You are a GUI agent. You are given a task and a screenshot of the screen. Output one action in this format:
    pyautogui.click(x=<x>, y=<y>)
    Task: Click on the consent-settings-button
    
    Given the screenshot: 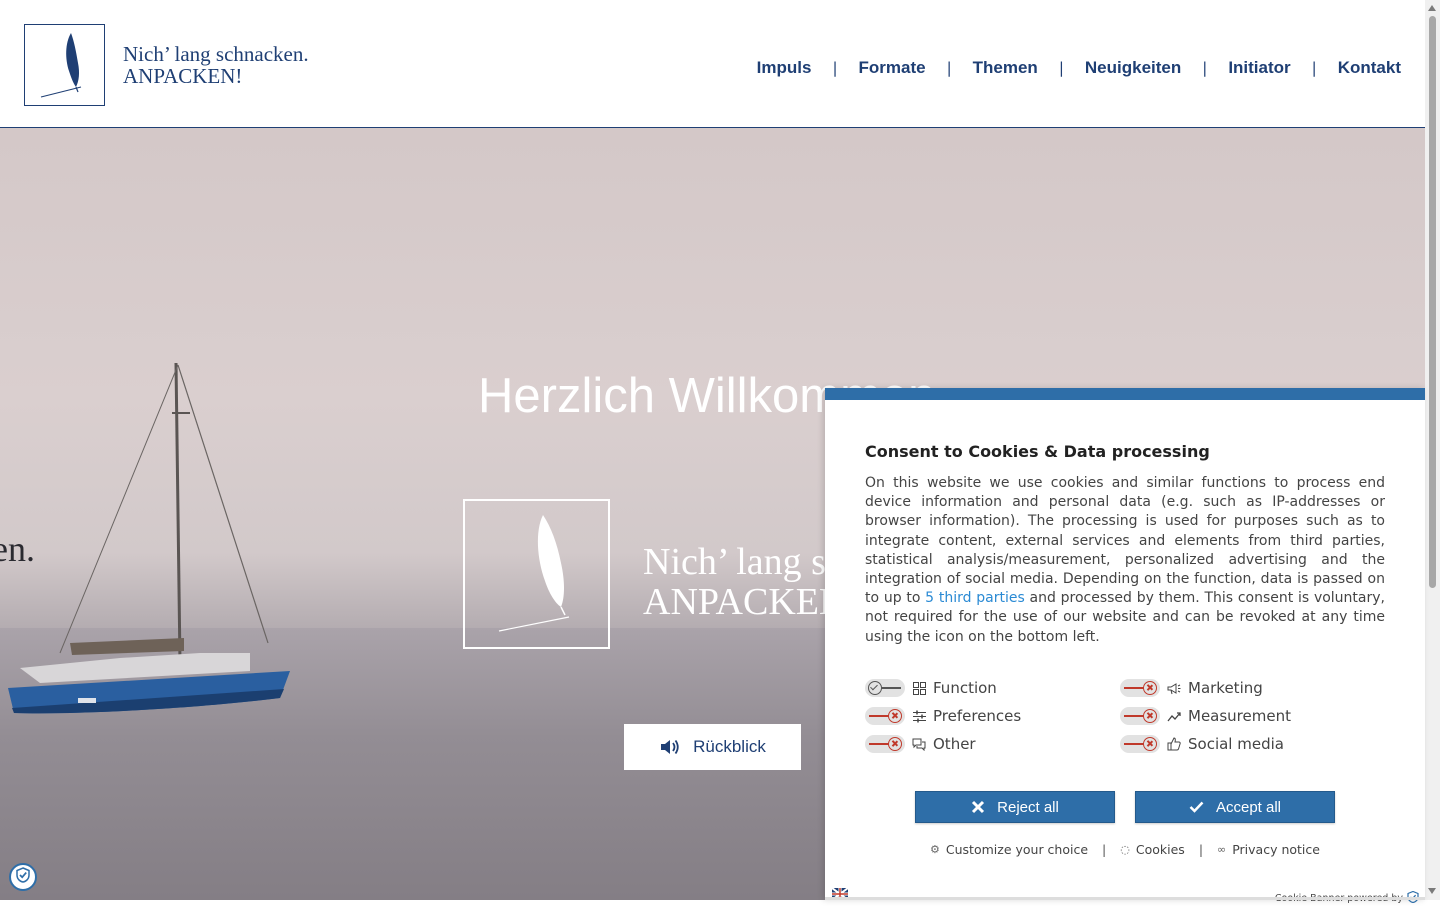 What is the action you would take?
    pyautogui.click(x=23, y=877)
    